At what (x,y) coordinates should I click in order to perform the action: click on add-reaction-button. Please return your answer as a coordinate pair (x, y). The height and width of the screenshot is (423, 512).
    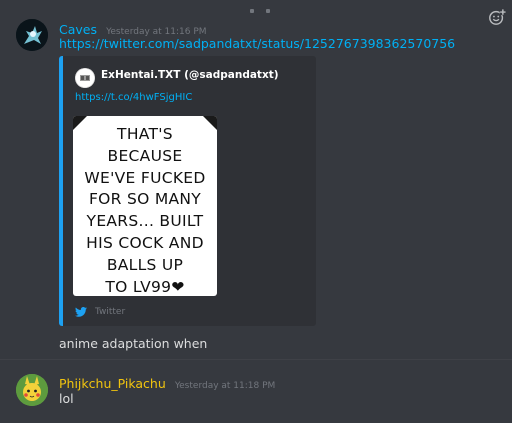
    Looking at the image, I should click on (497, 17).